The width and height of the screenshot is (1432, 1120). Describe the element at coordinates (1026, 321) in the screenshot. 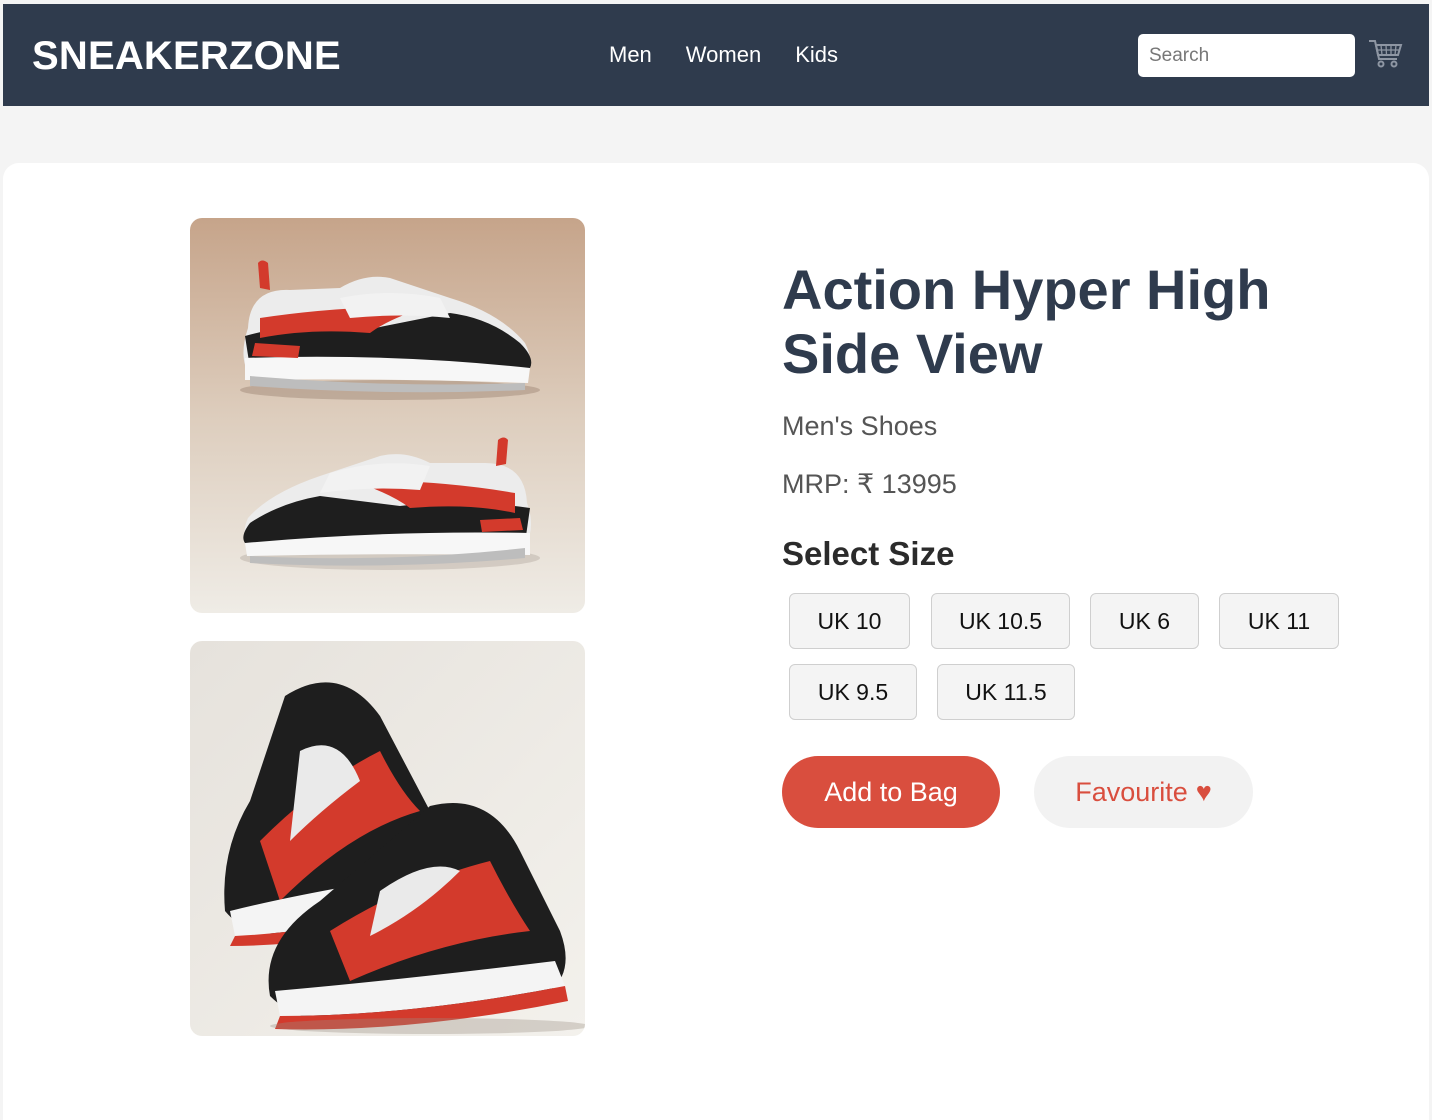

I see `product-title: Action Hyper High Side View` at that location.